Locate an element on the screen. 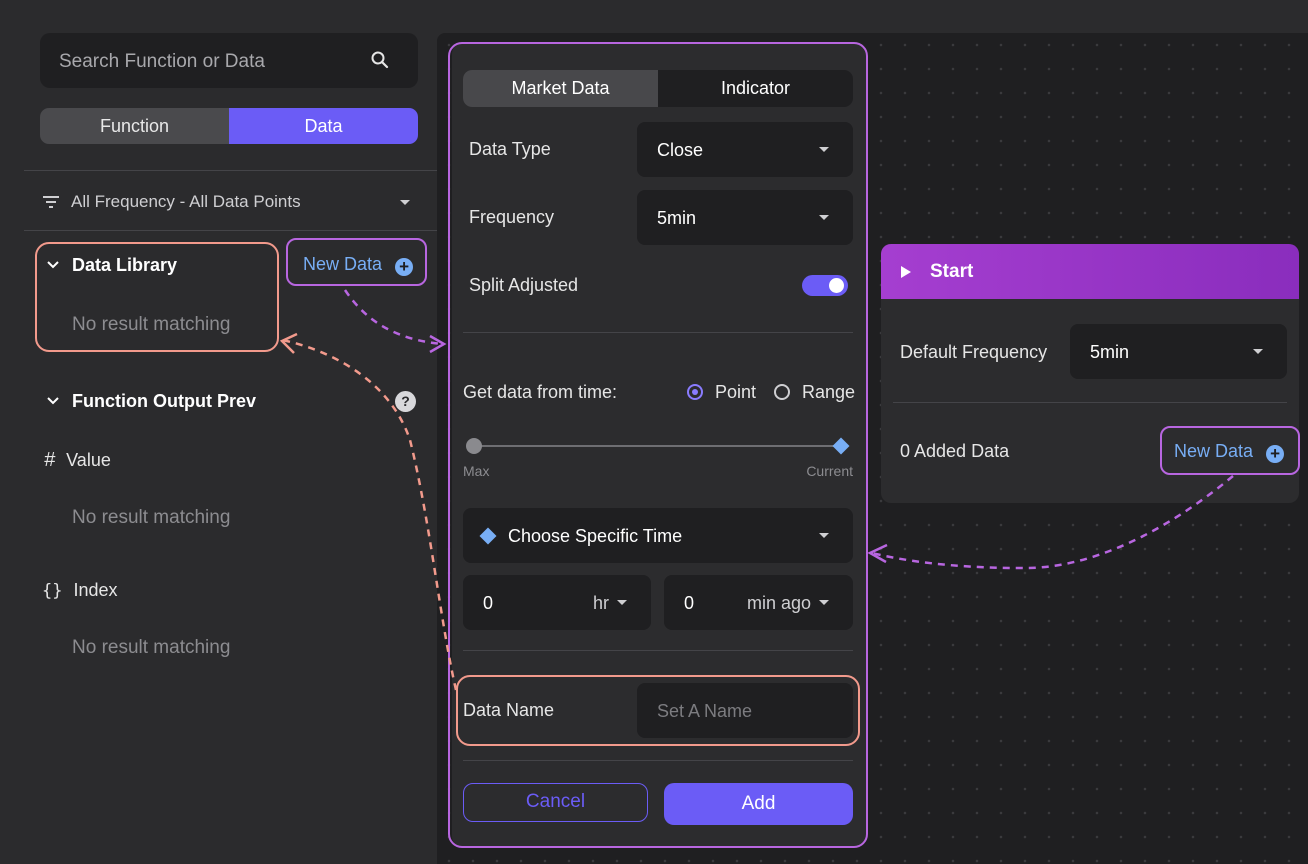 The image size is (1308, 864). arrow-start-to-panel is located at coordinates (1052, 522).